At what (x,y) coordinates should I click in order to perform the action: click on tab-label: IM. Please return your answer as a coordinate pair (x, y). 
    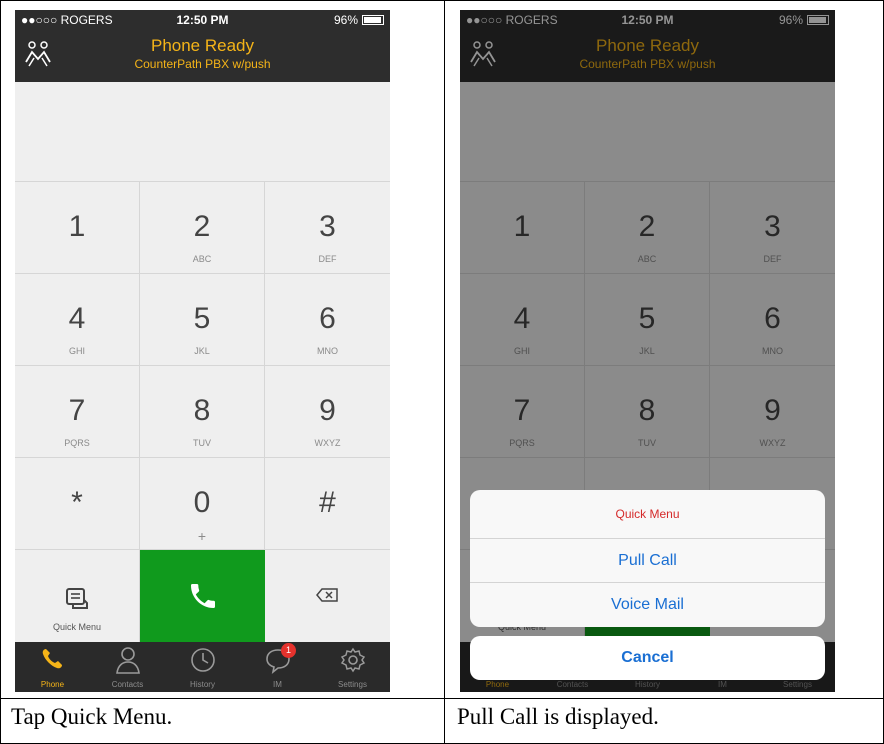
    Looking at the image, I should click on (277, 684).